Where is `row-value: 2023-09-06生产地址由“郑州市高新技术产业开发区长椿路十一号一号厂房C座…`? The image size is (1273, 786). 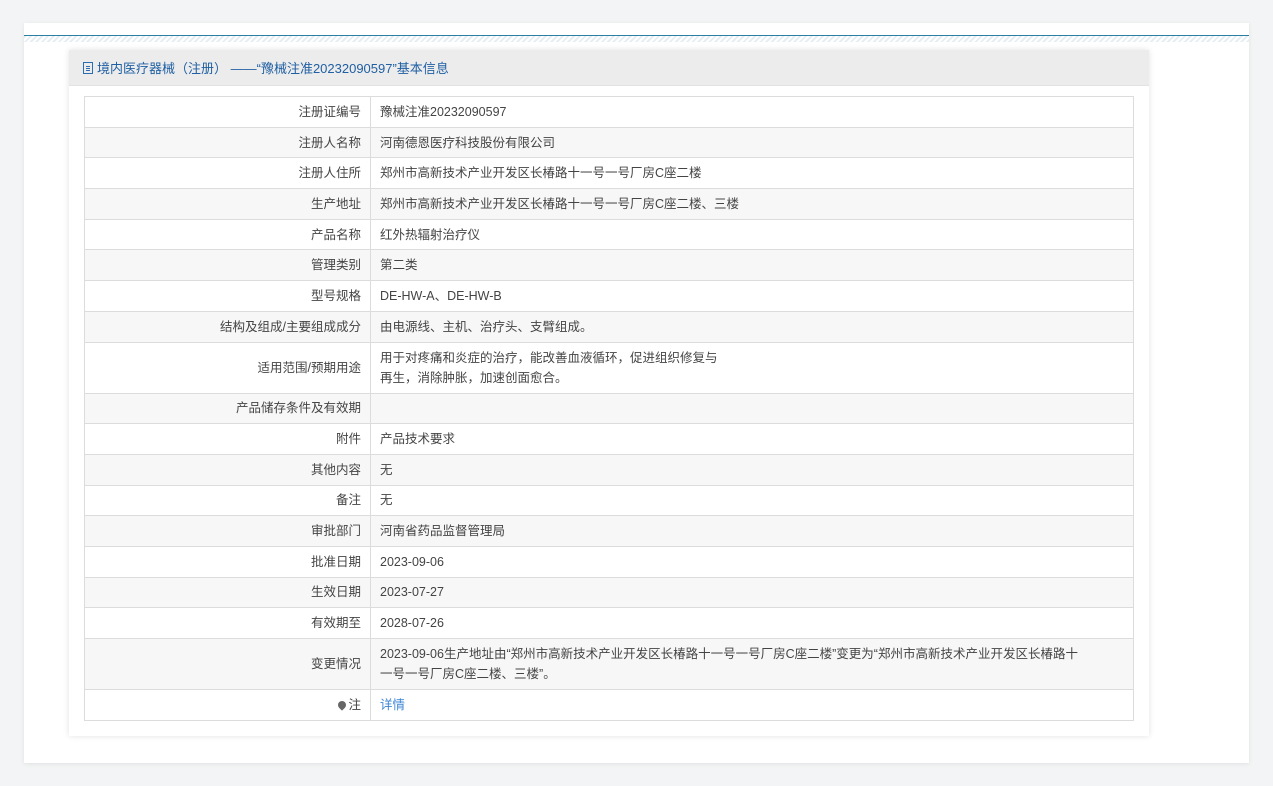 row-value: 2023-09-06生产地址由“郑州市高新技术产业开发区长椿路十一号一号厂房C座… is located at coordinates (752, 664).